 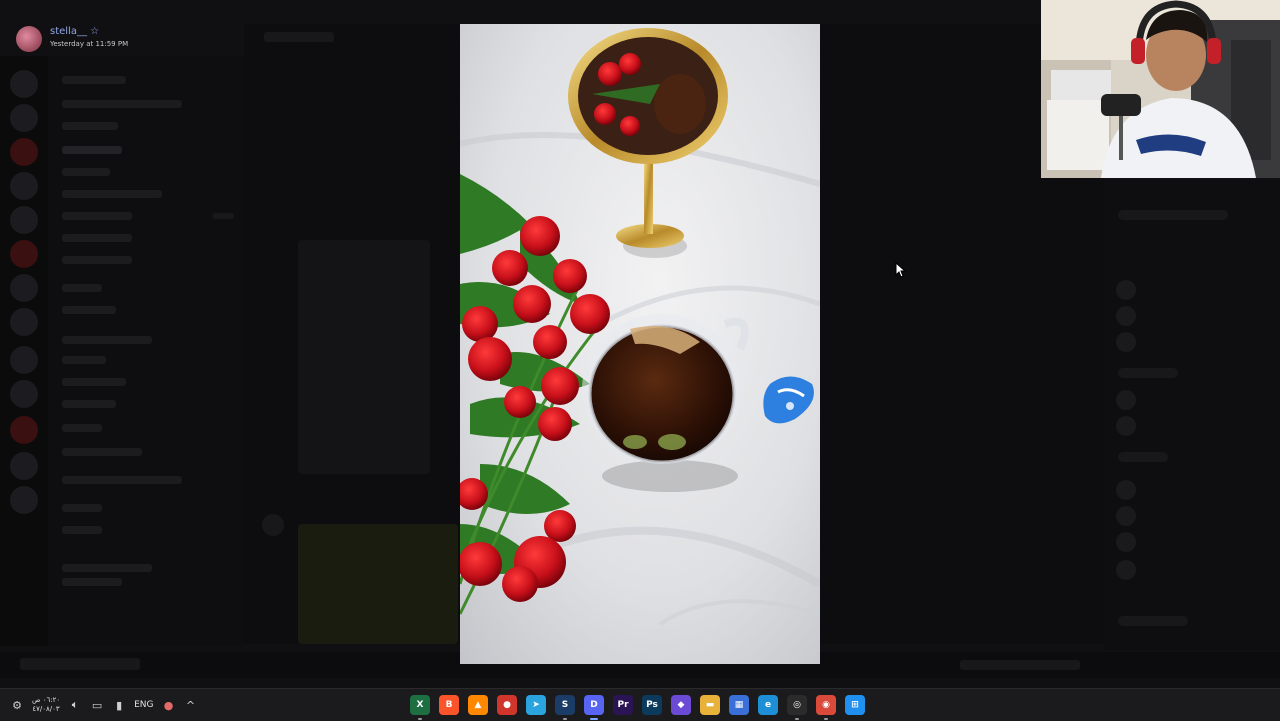 What do you see at coordinates (119, 705) in the screenshot?
I see `battery-icon: ▮` at bounding box center [119, 705].